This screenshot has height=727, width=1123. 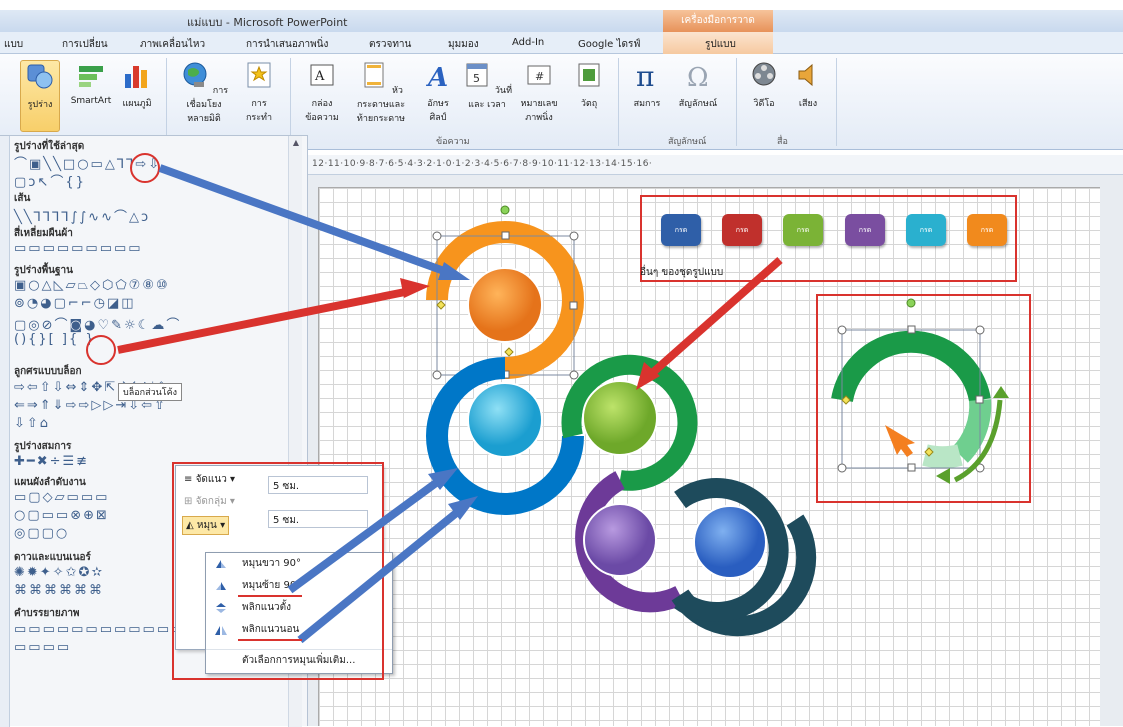 What do you see at coordinates (307, 221) in the screenshot?
I see `blue-arrow-shape-to-circle` at bounding box center [307, 221].